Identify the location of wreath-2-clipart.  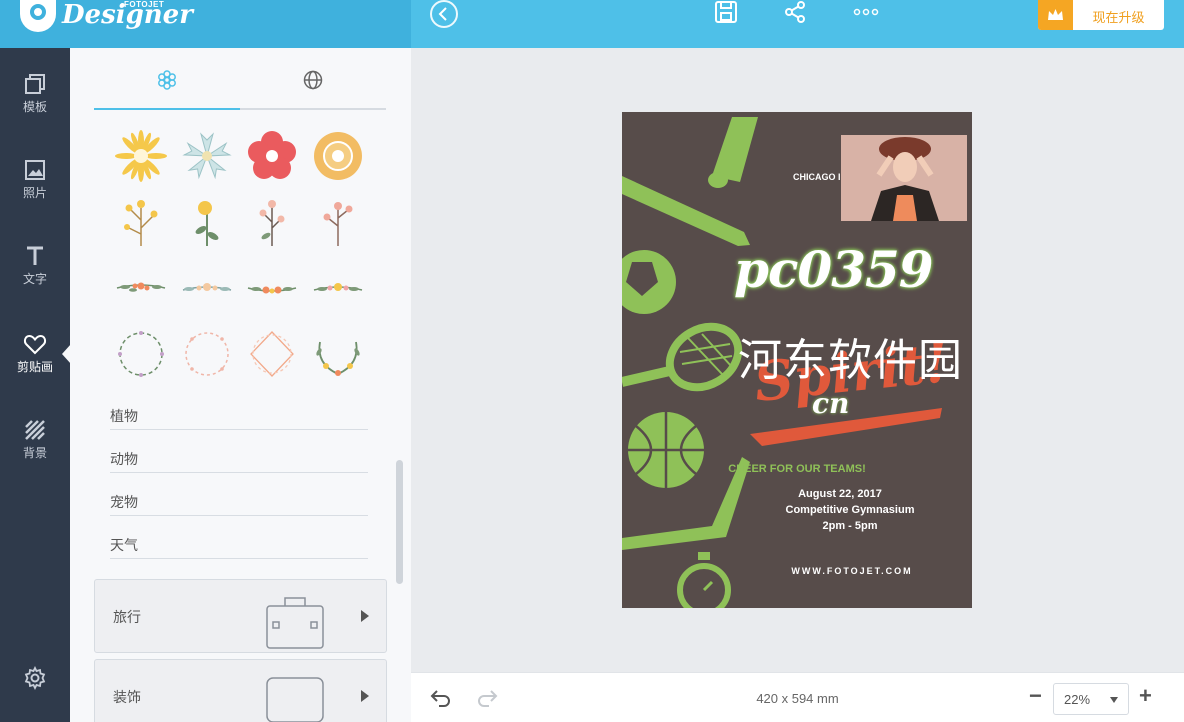
(207, 354).